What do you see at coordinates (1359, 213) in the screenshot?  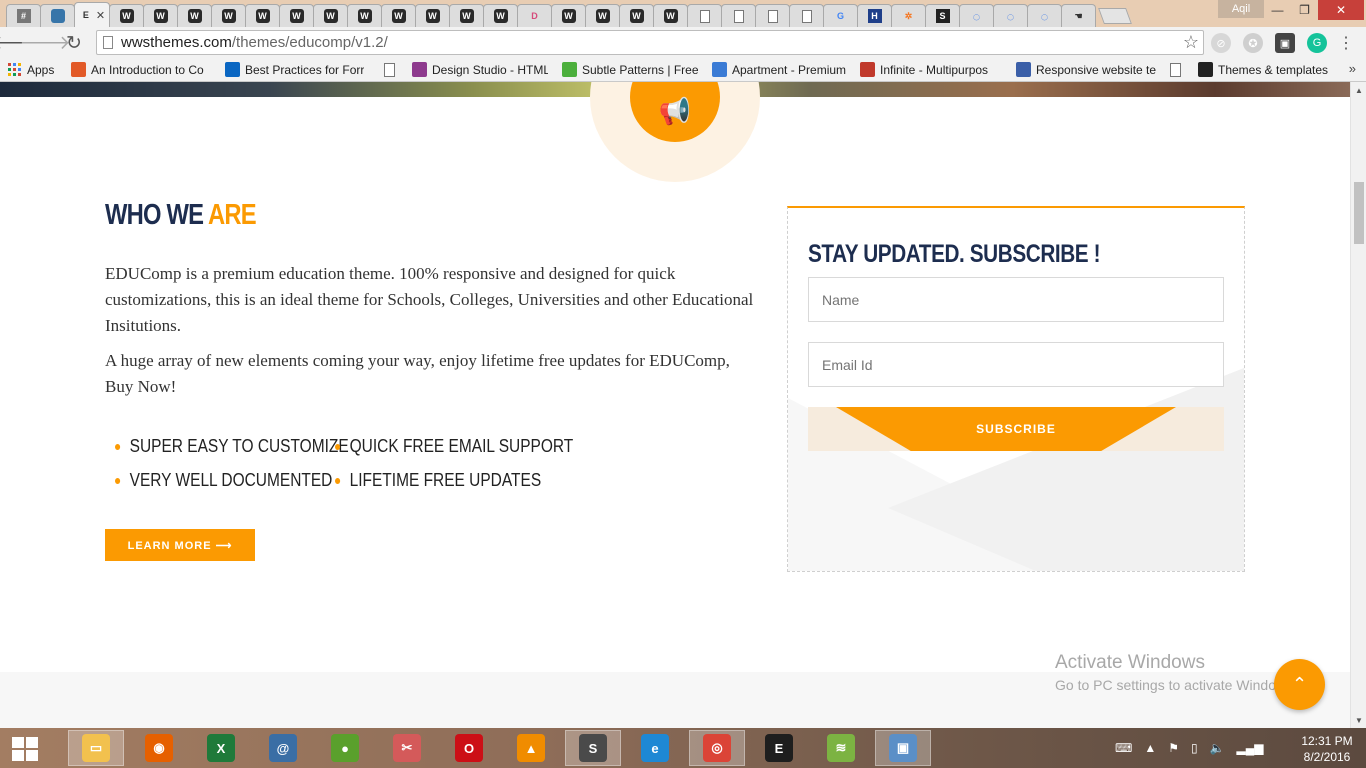 I see `scroll-thumb` at bounding box center [1359, 213].